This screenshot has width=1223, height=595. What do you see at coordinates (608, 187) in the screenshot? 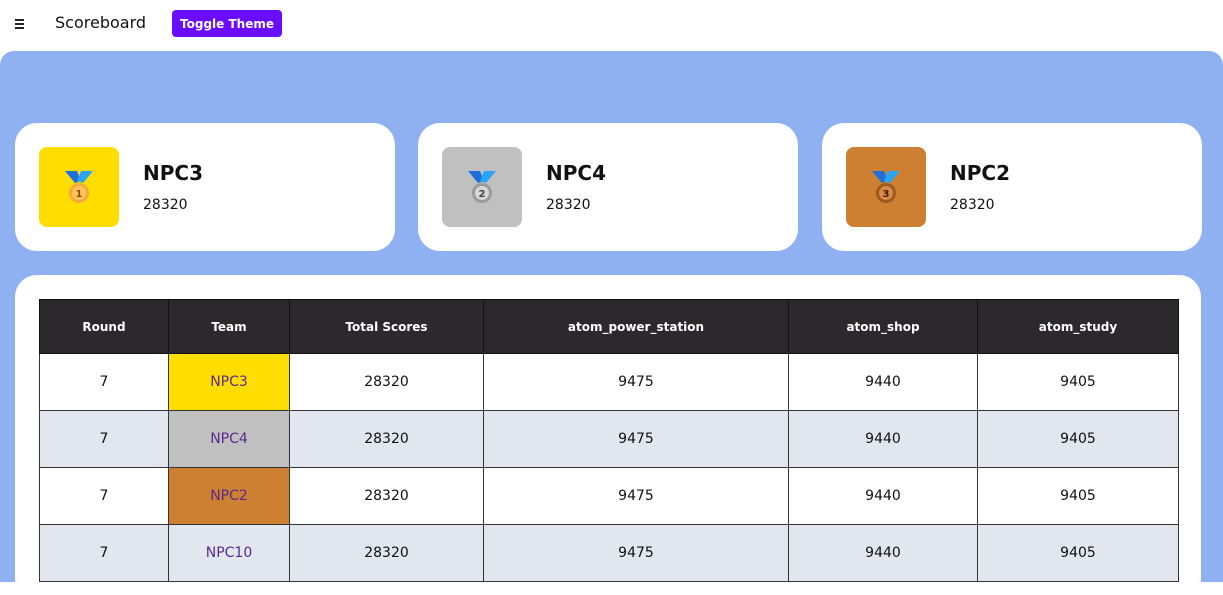
I see `podium-card-second: 2 NPC4 28320` at bounding box center [608, 187].